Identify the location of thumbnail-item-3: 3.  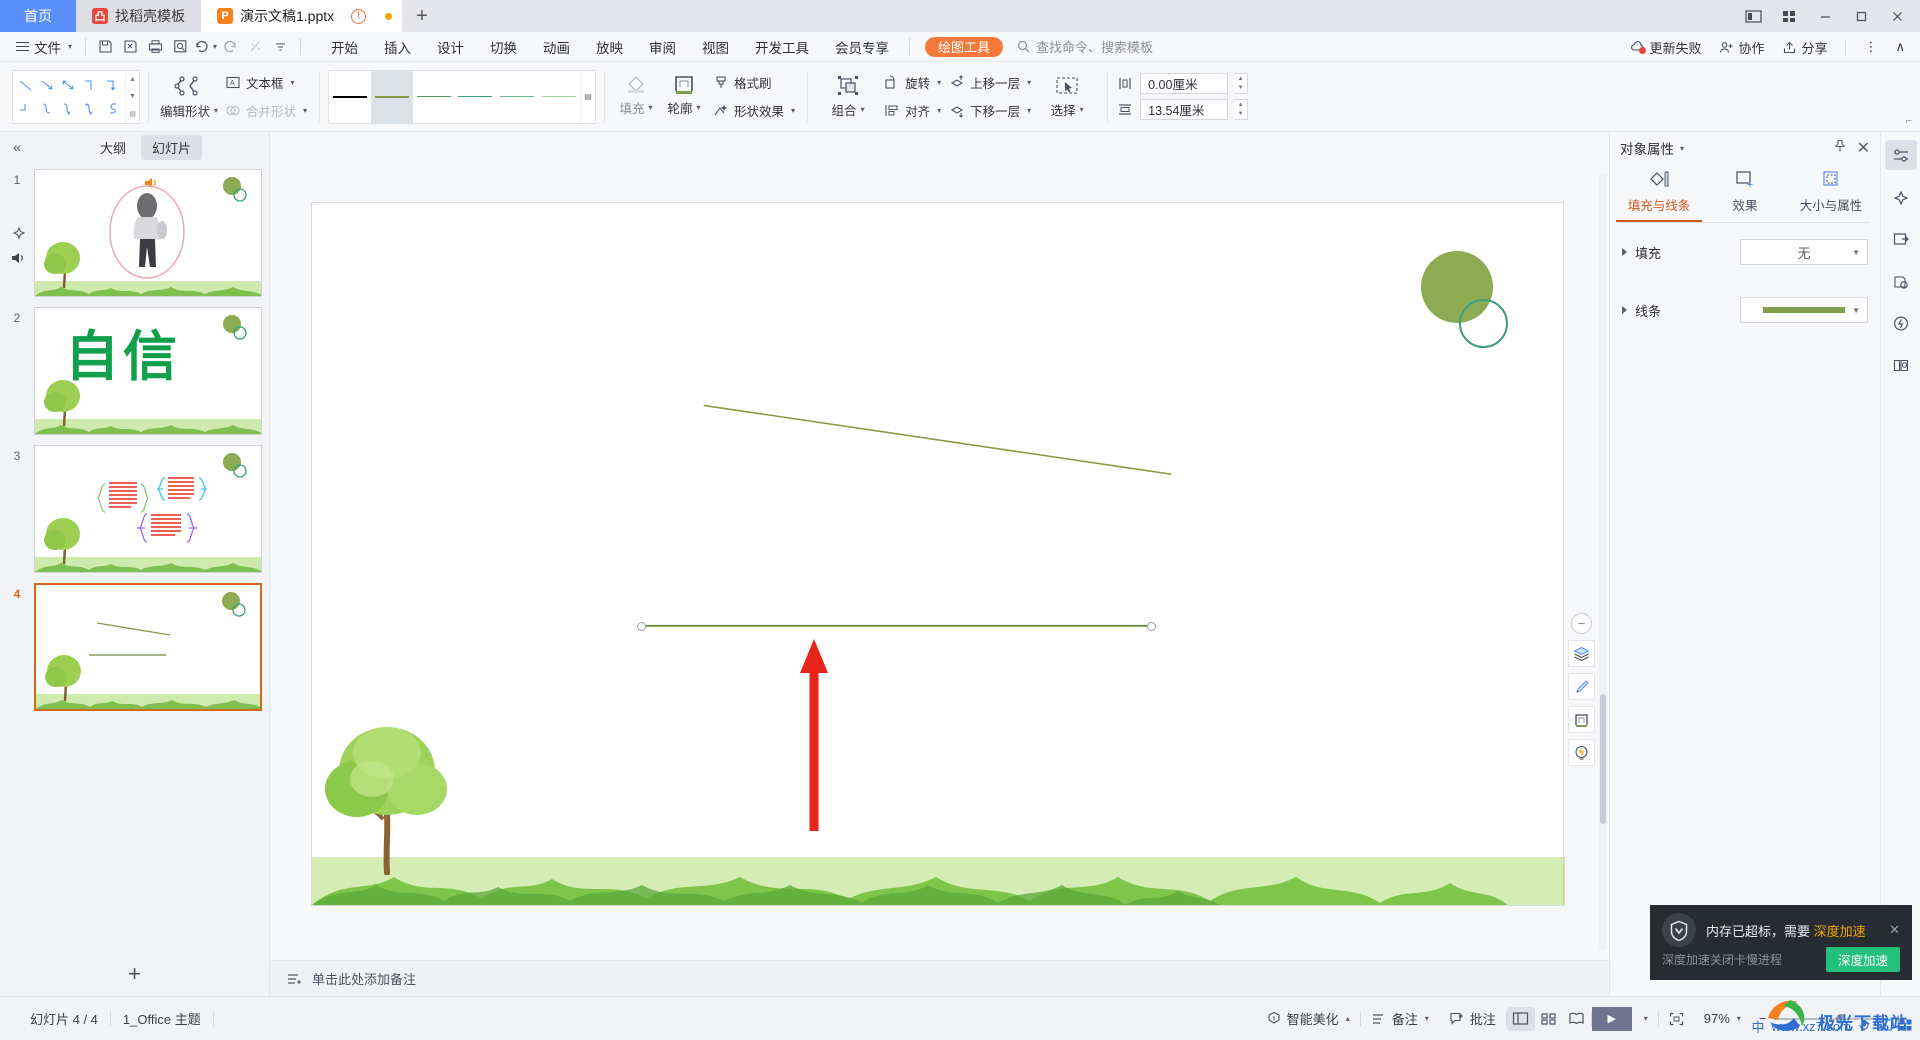
(134, 509).